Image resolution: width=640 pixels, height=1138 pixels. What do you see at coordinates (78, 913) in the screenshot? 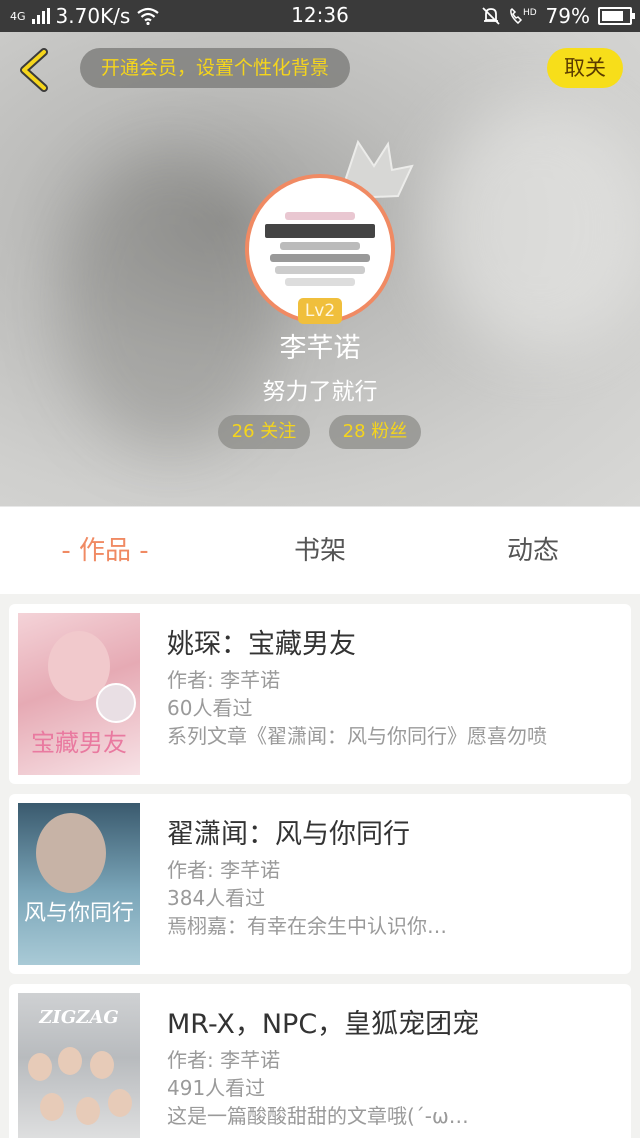
I see `cover-title: 风与你同行` at bounding box center [78, 913].